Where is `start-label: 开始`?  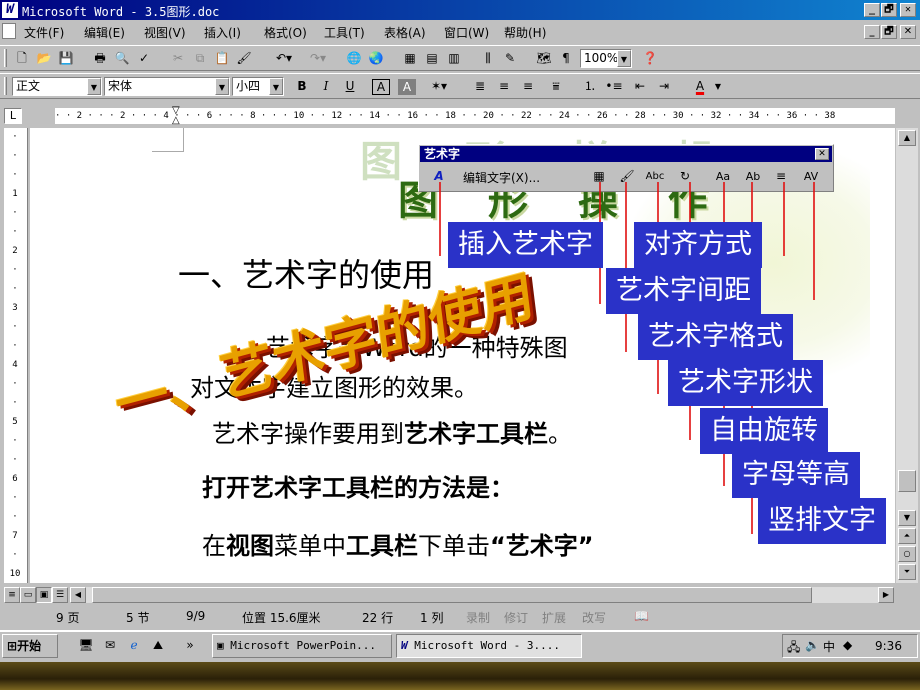 start-label: 开始 is located at coordinates (29, 646).